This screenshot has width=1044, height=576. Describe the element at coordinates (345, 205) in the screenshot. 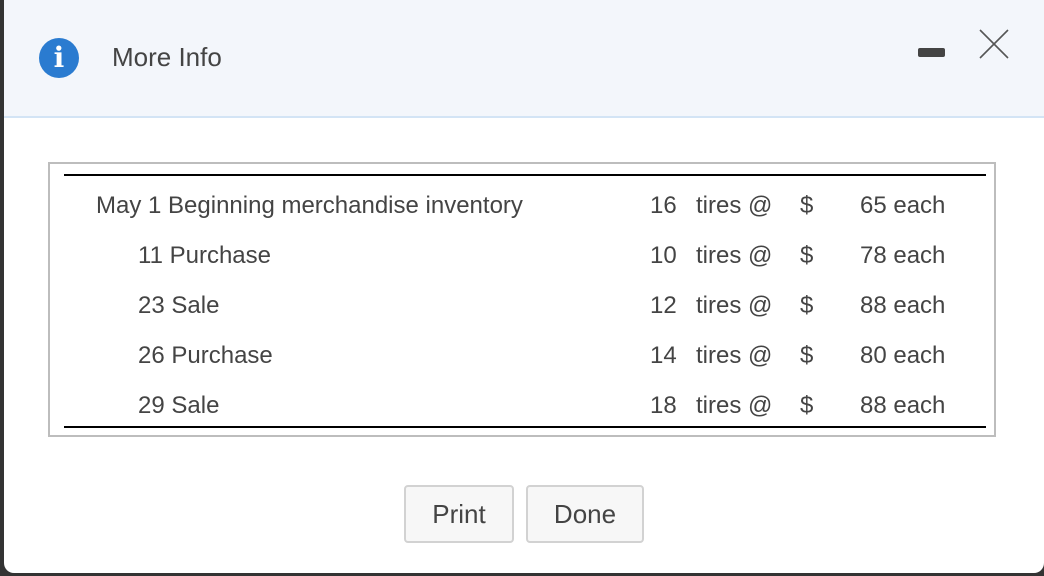

I see `row-description: Beginning merchandise inventory` at that location.